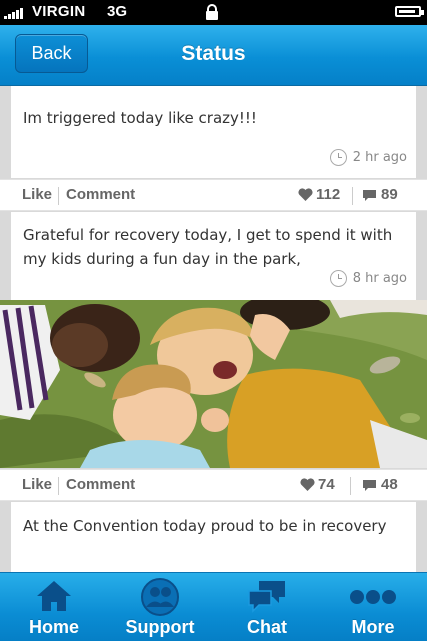 This screenshot has height=641, width=427. Describe the element at coordinates (379, 278) in the screenshot. I see `post-time: 8 hr ago` at that location.